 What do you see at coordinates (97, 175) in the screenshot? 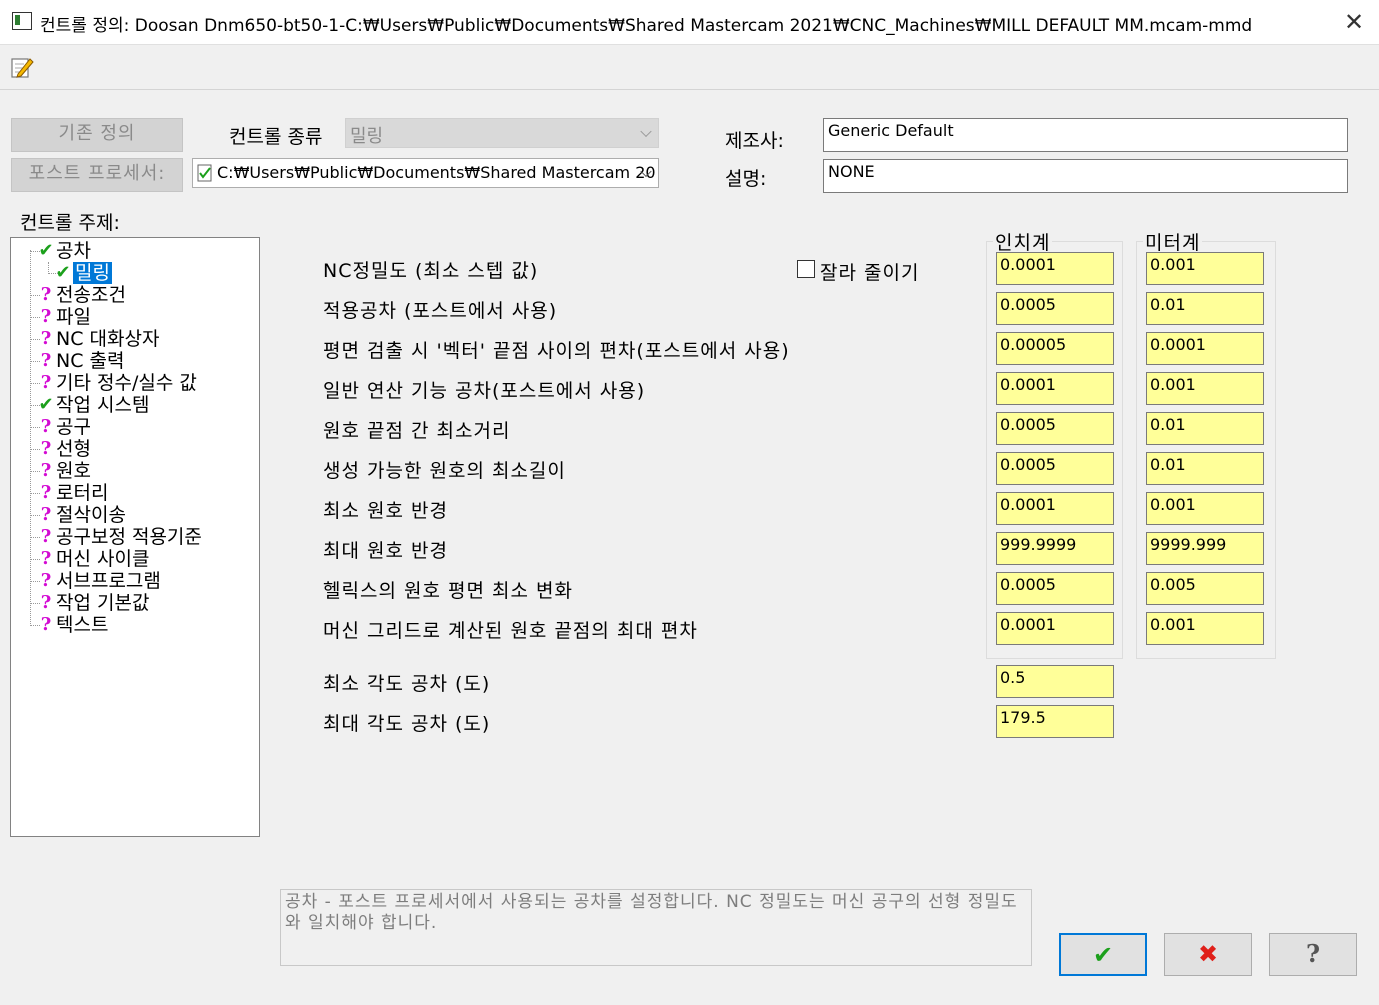
I see `post-processor-button: 포스트 프로세서:` at bounding box center [97, 175].